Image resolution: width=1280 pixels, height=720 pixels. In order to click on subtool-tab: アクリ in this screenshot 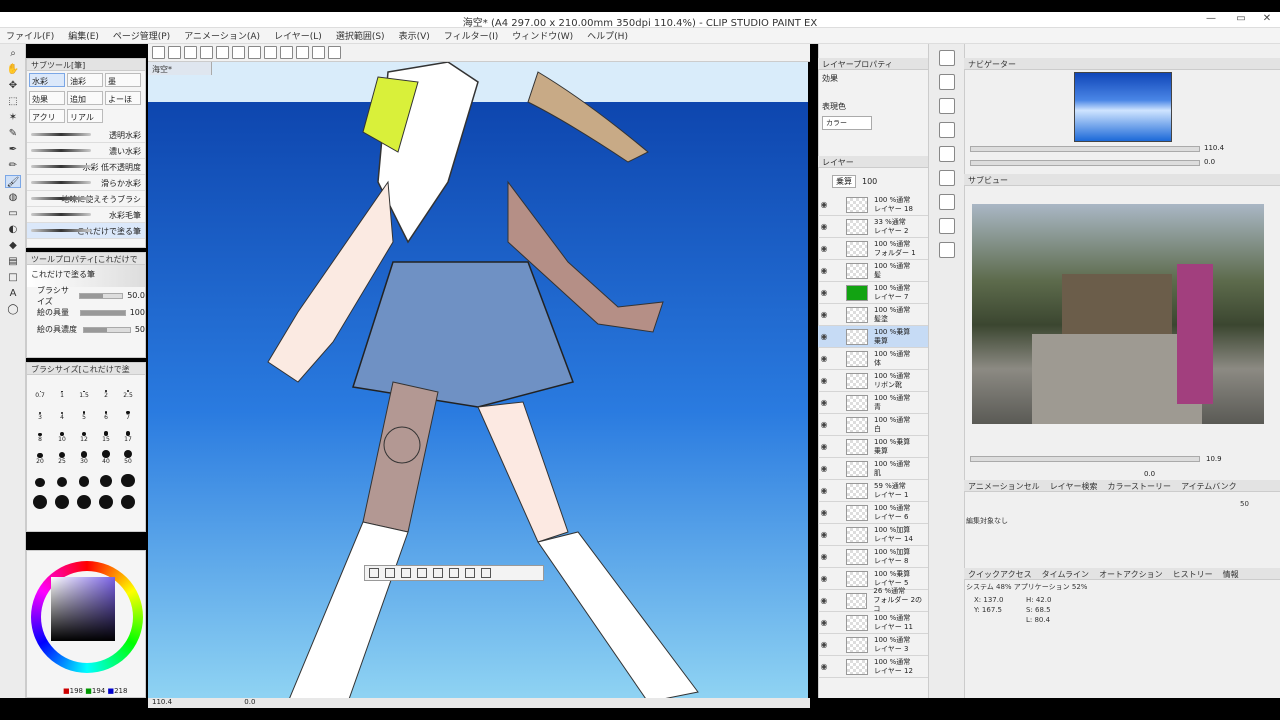, I will do `click(47, 116)`.